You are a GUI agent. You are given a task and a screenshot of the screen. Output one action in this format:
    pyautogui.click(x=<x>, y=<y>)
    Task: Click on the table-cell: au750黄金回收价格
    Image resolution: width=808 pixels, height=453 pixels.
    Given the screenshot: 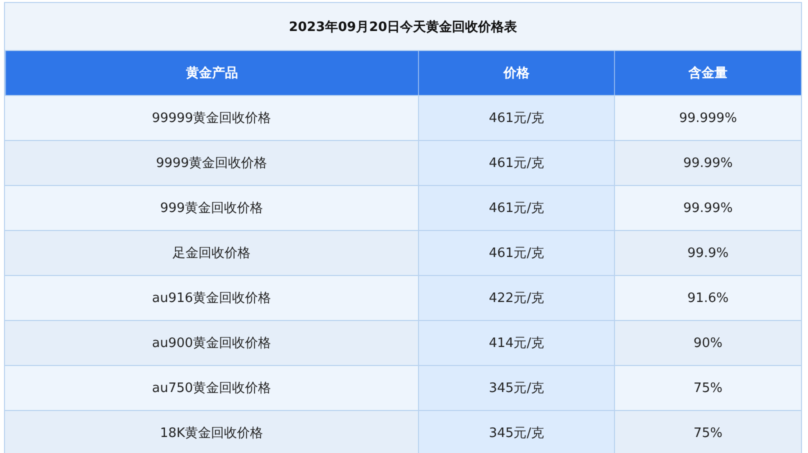 What is the action you would take?
    pyautogui.click(x=211, y=387)
    